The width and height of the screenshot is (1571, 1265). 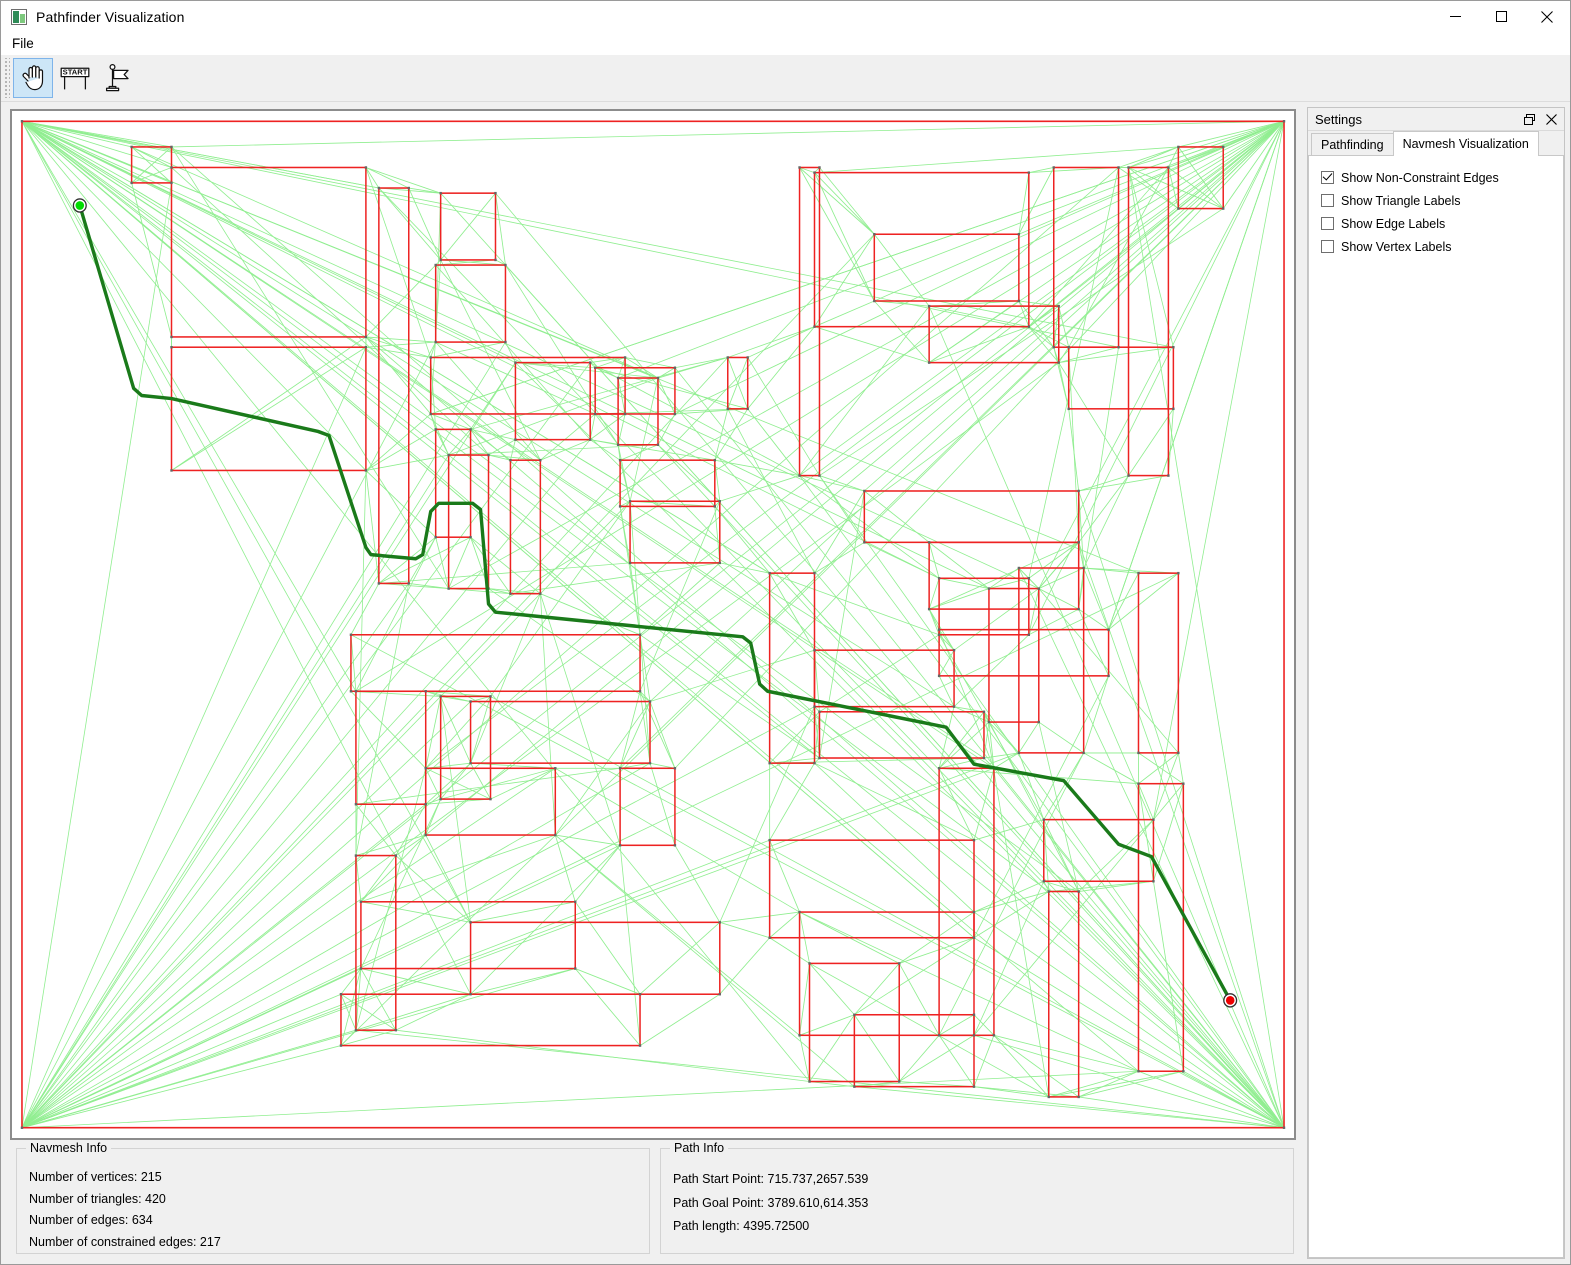 I want to click on checkbox-row-show-non-constraint-edges: Show Non-Constraint Edges, so click(x=1442, y=177).